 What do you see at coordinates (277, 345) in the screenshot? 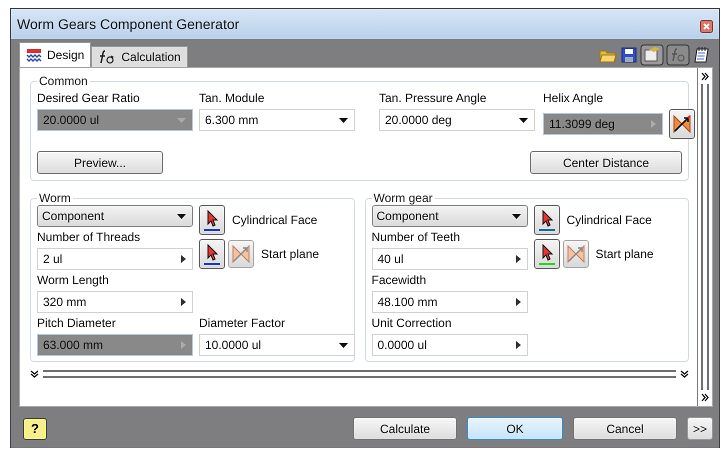
I see `dropdown-field: 10.0000 ul` at bounding box center [277, 345].